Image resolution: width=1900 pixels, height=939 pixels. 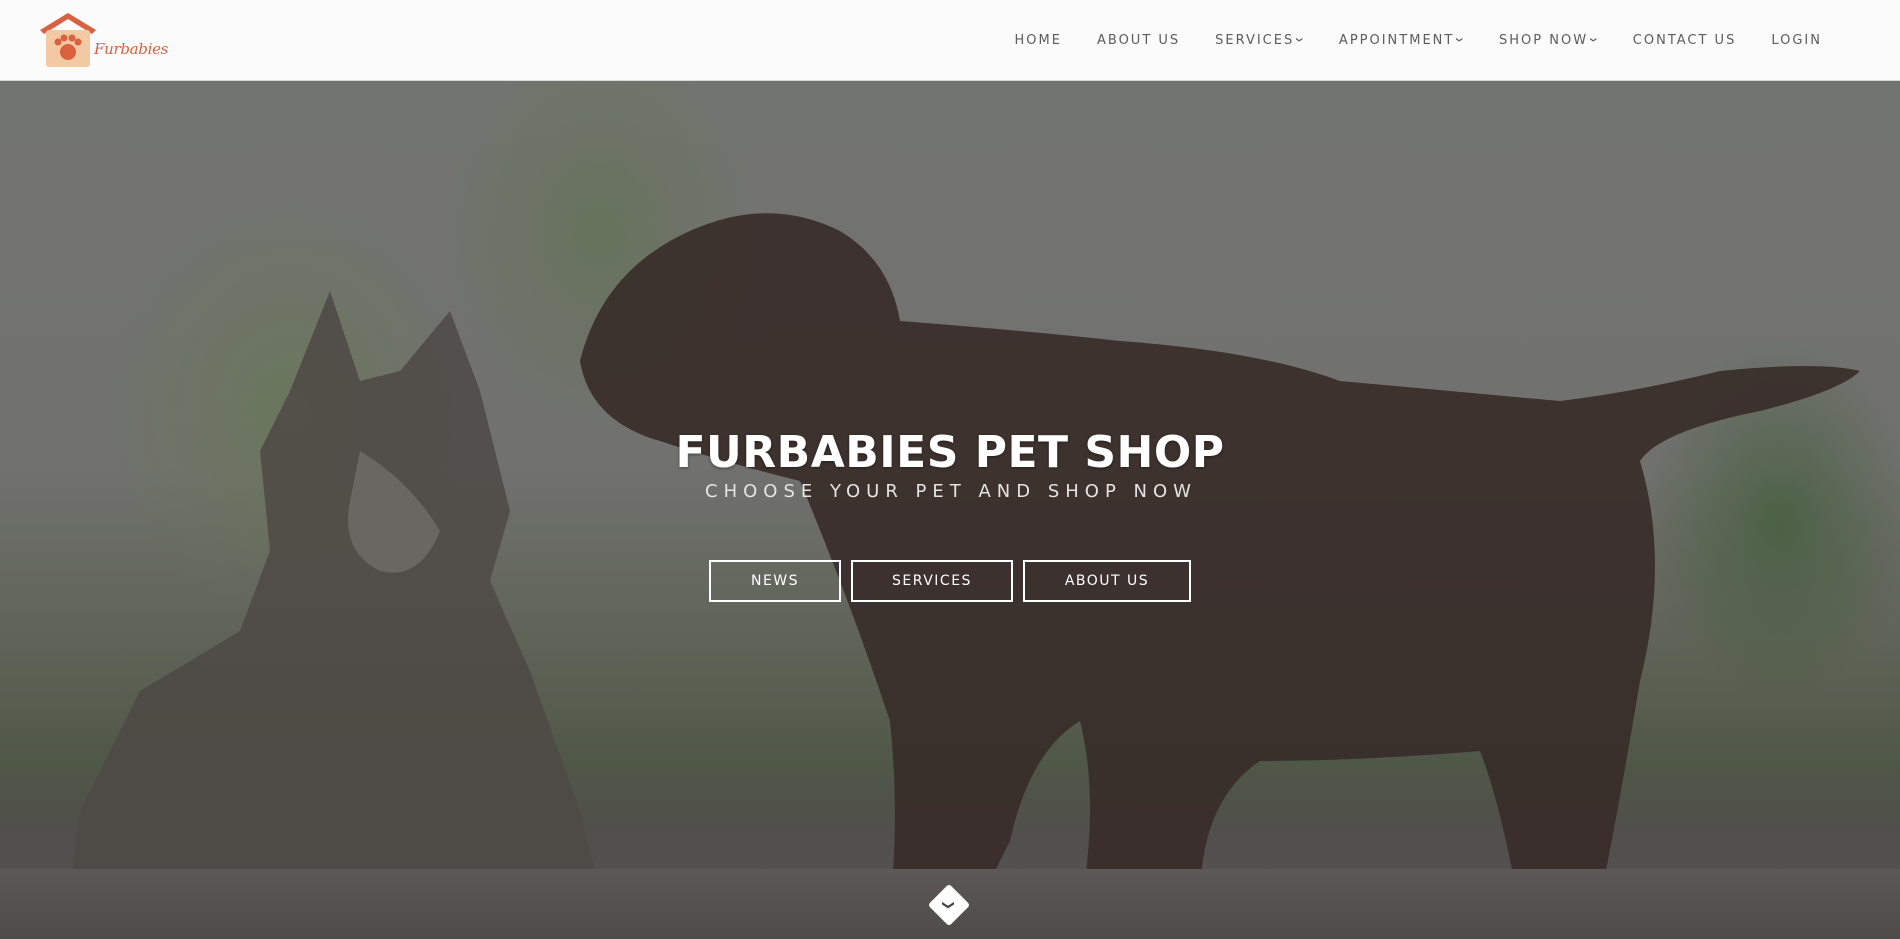 What do you see at coordinates (932, 581) in the screenshot?
I see `services-button: SERVICES` at bounding box center [932, 581].